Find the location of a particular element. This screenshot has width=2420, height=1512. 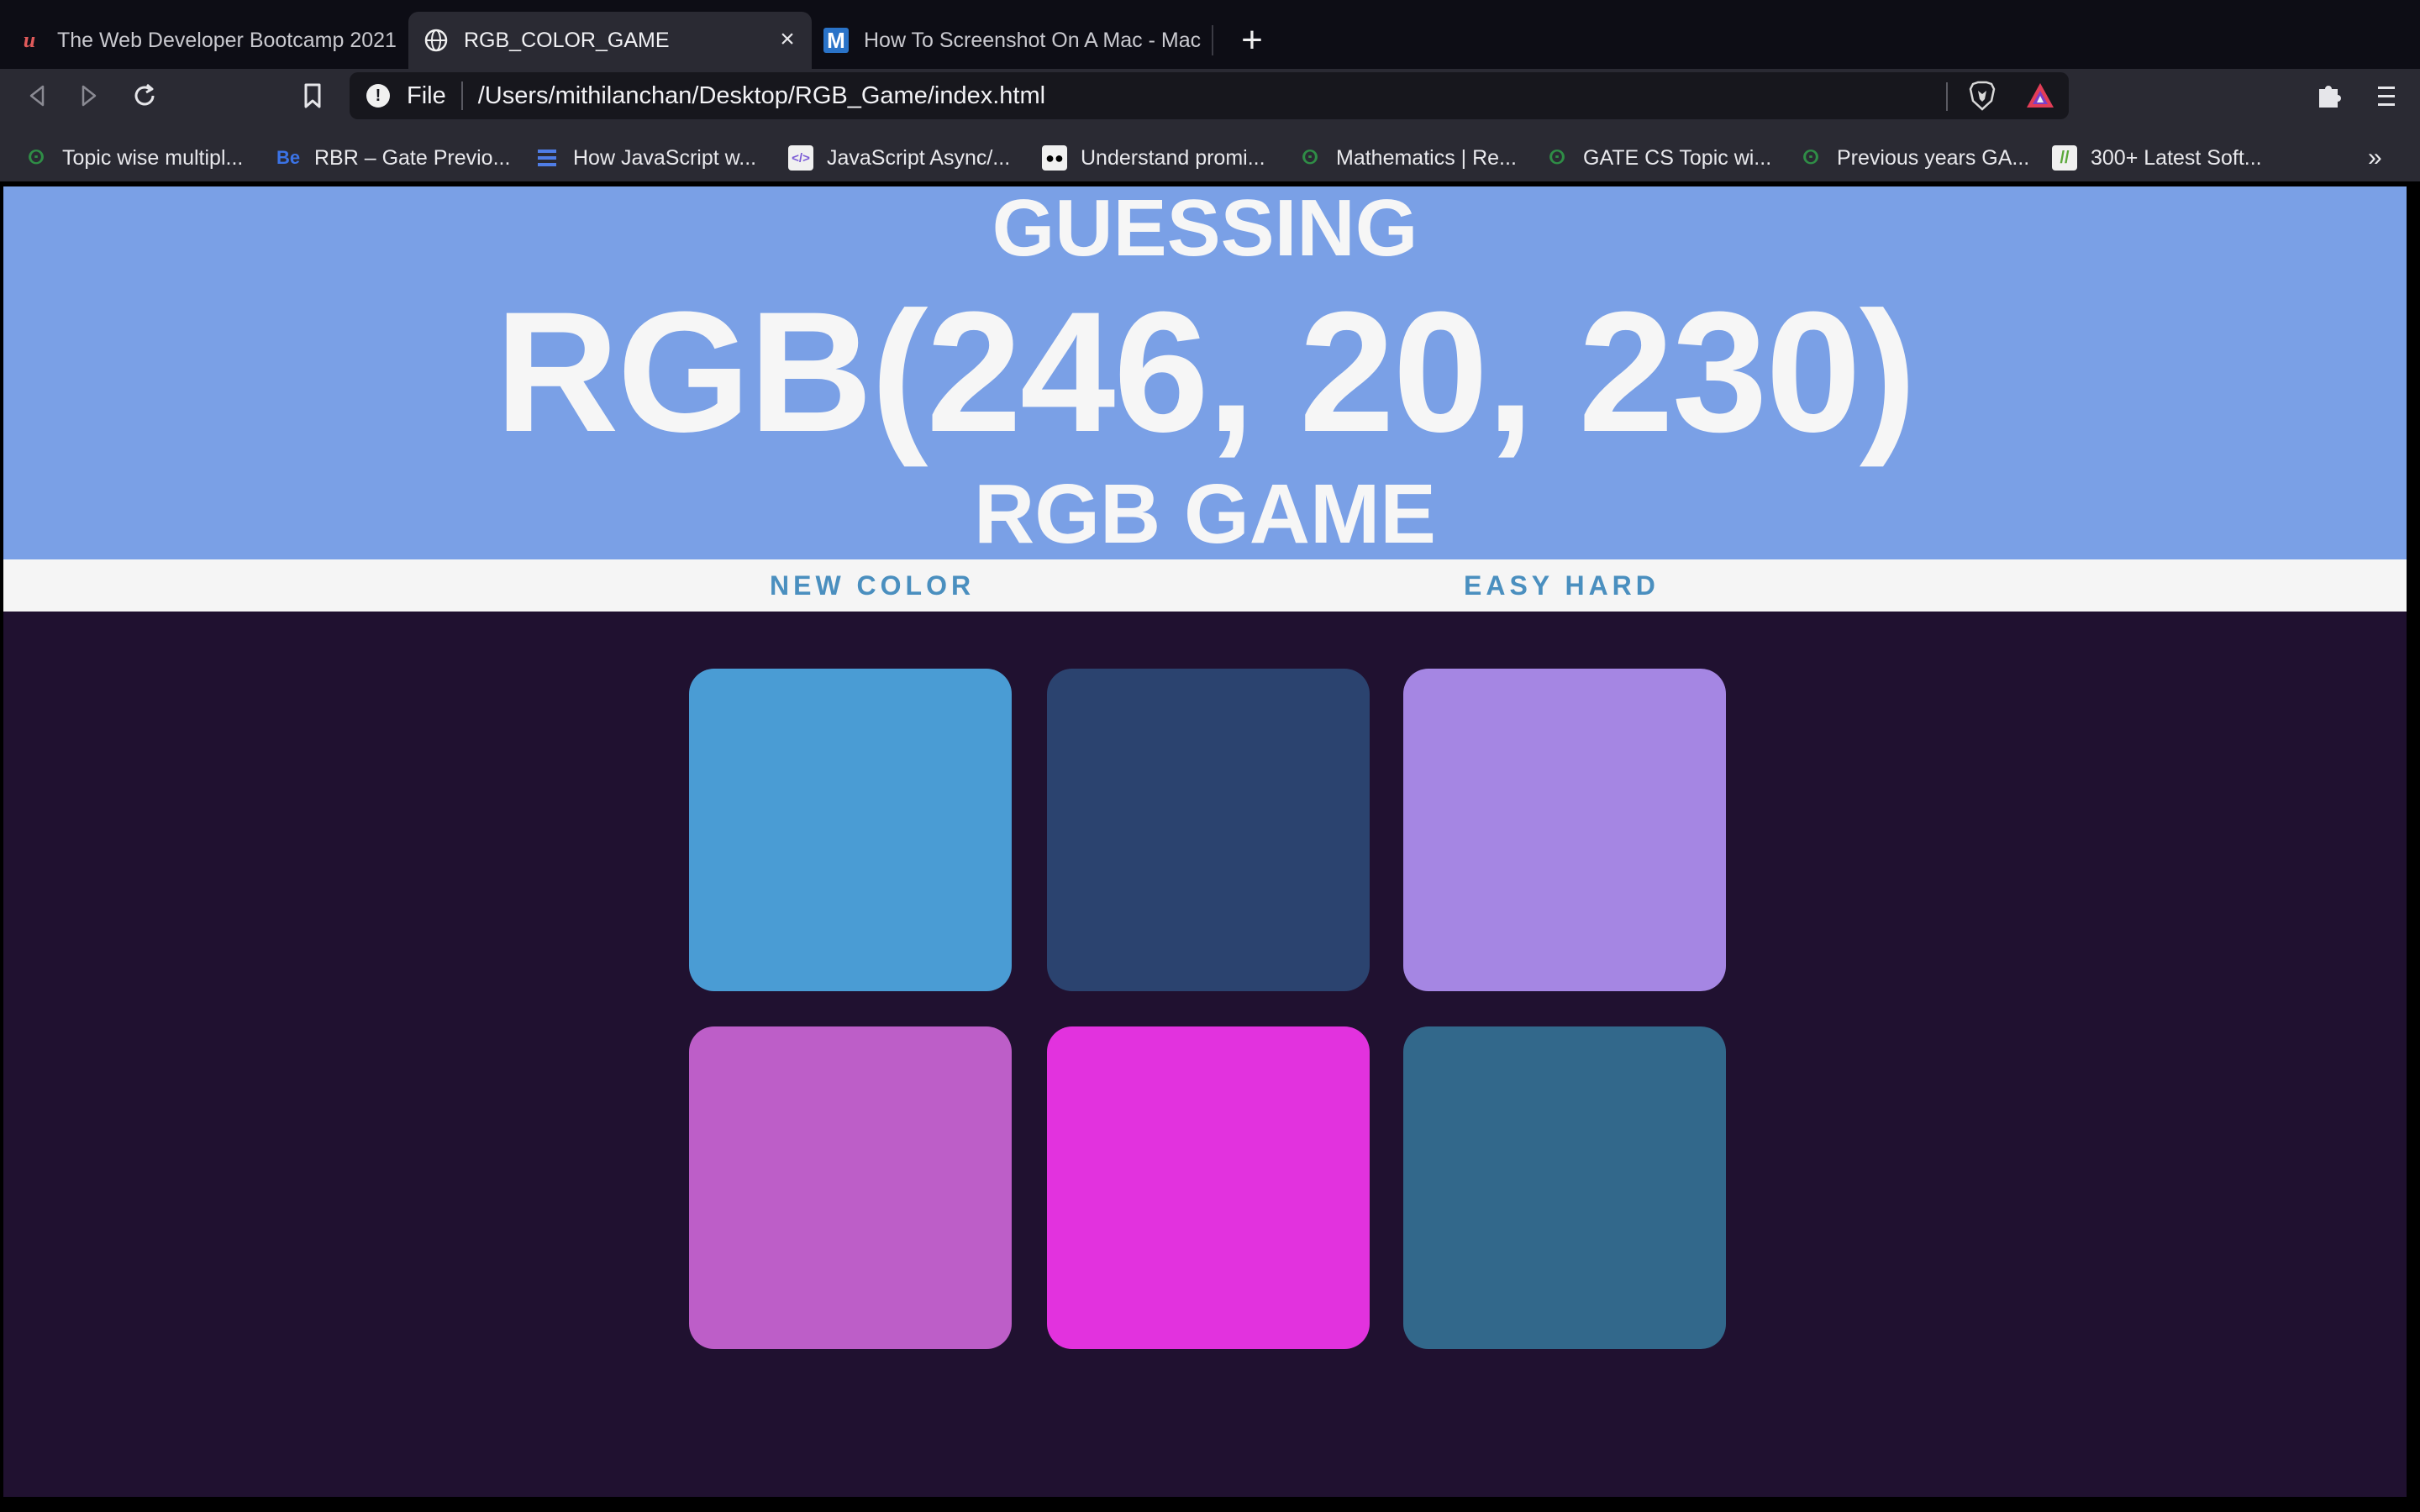

address-scheme: File is located at coordinates (427, 95).